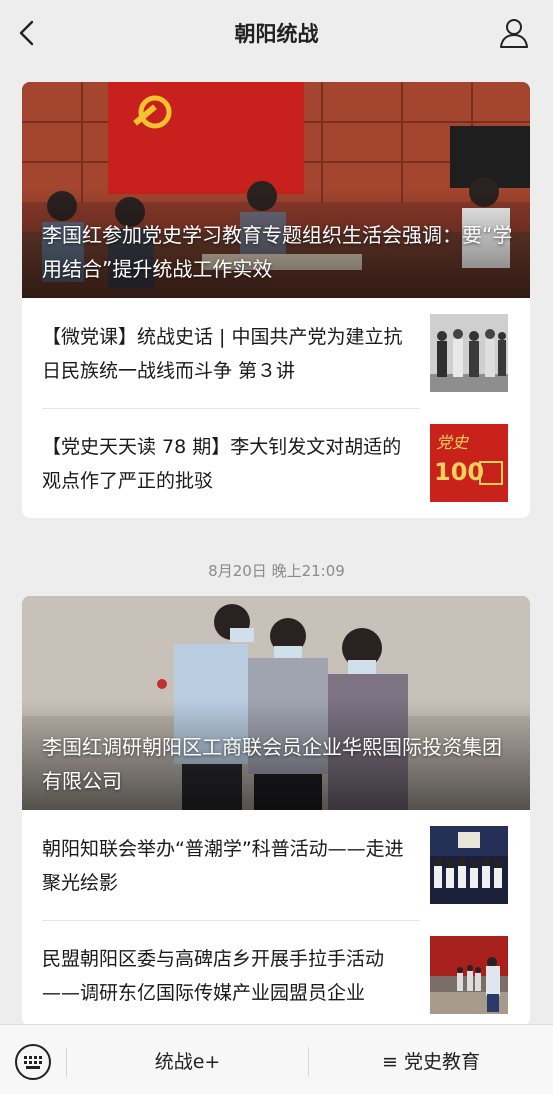  I want to click on page-title: 朝阳统战, so click(276, 34).